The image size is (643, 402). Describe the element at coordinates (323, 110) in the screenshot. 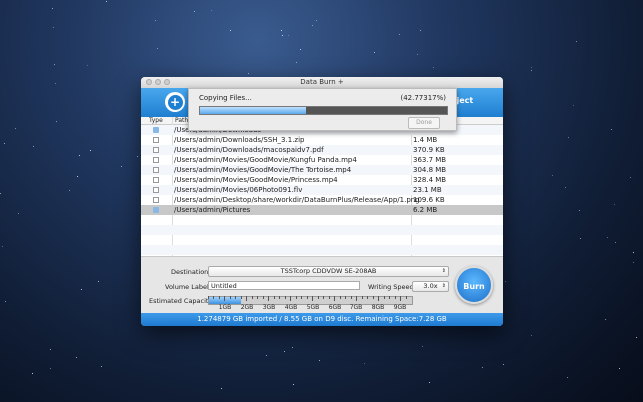

I see `progress-bar` at that location.